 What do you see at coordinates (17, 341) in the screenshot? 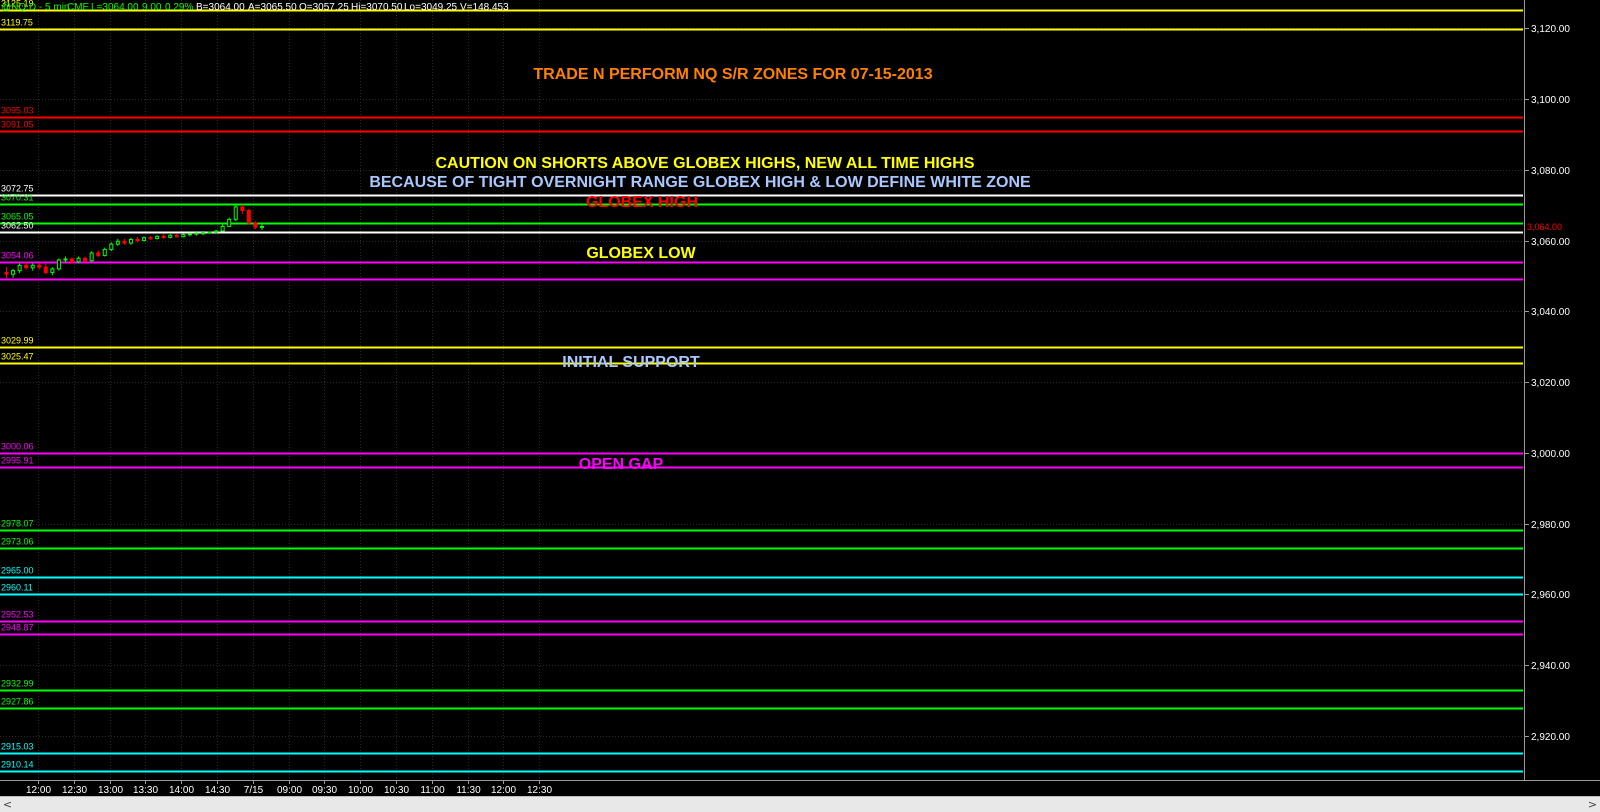
I see `sr-level-label: 3029.99` at bounding box center [17, 341].